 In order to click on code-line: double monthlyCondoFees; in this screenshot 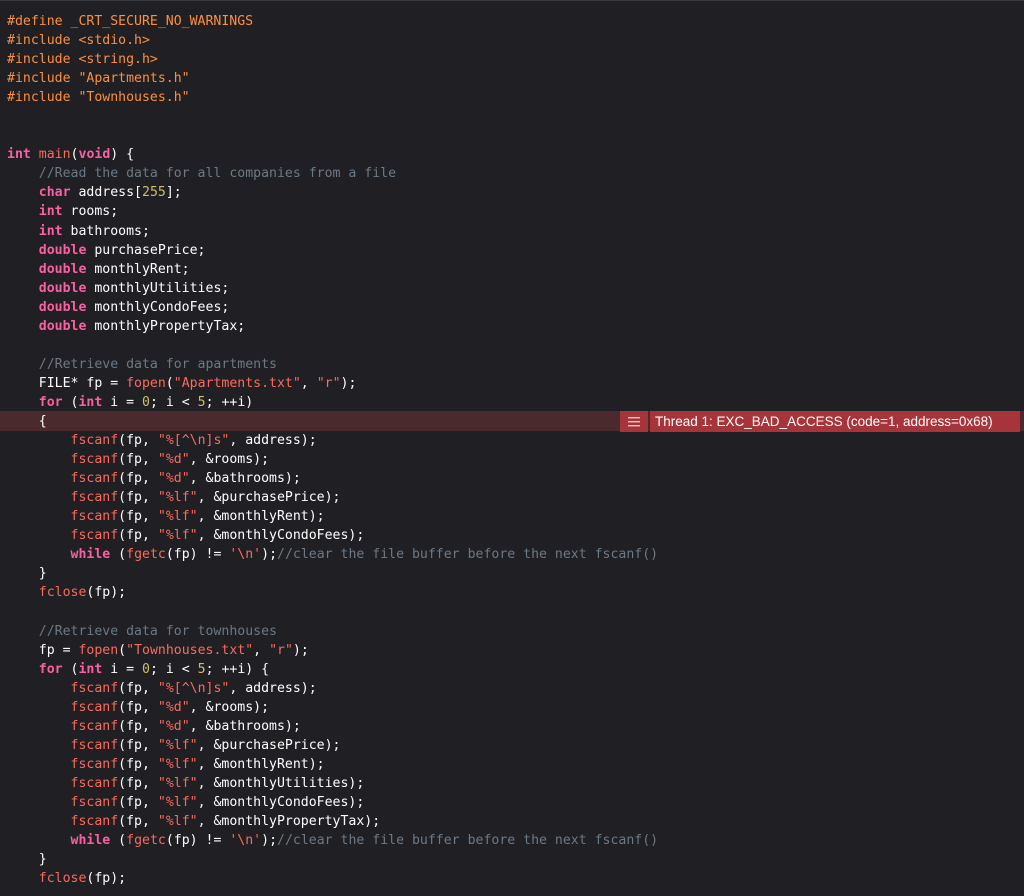, I will do `click(332, 307)`.